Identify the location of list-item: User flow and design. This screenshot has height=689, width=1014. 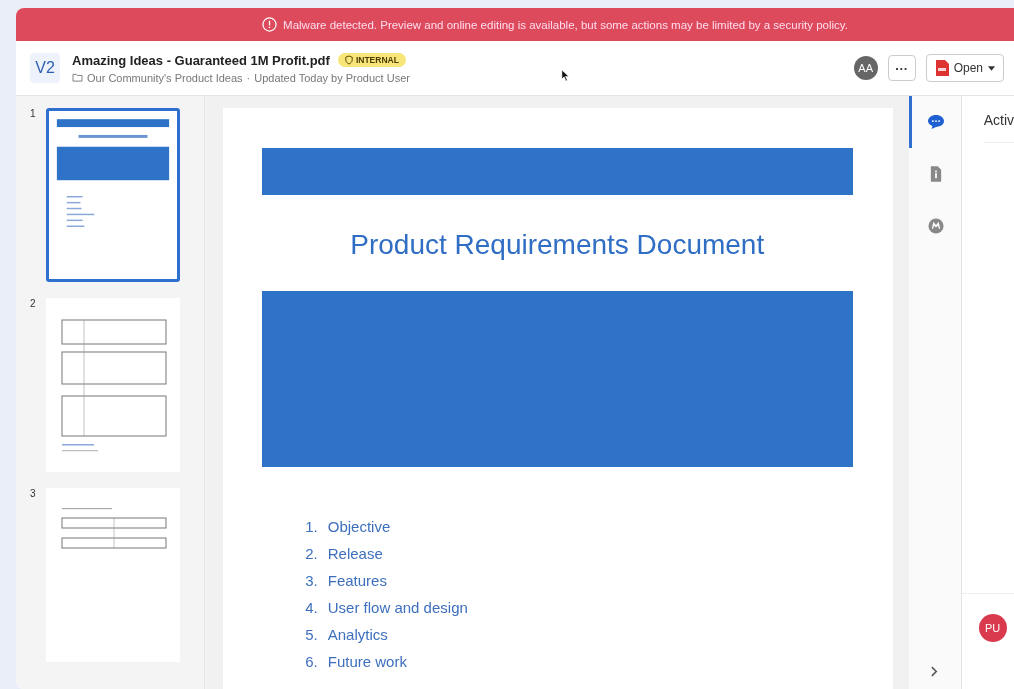
(397, 607).